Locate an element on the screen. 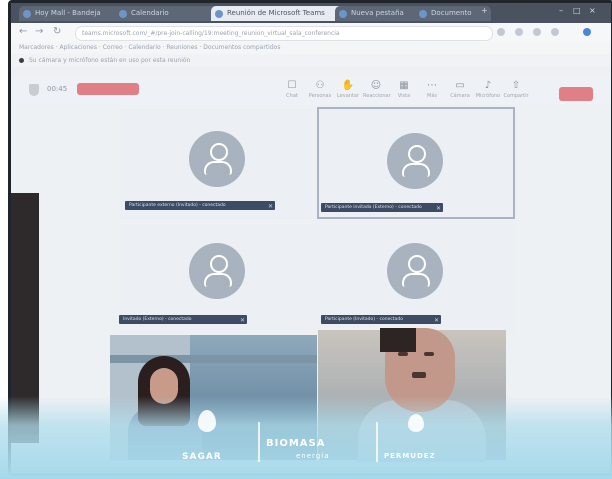 The width and height of the screenshot is (612, 479). react-icon: ☺ is located at coordinates (376, 85).